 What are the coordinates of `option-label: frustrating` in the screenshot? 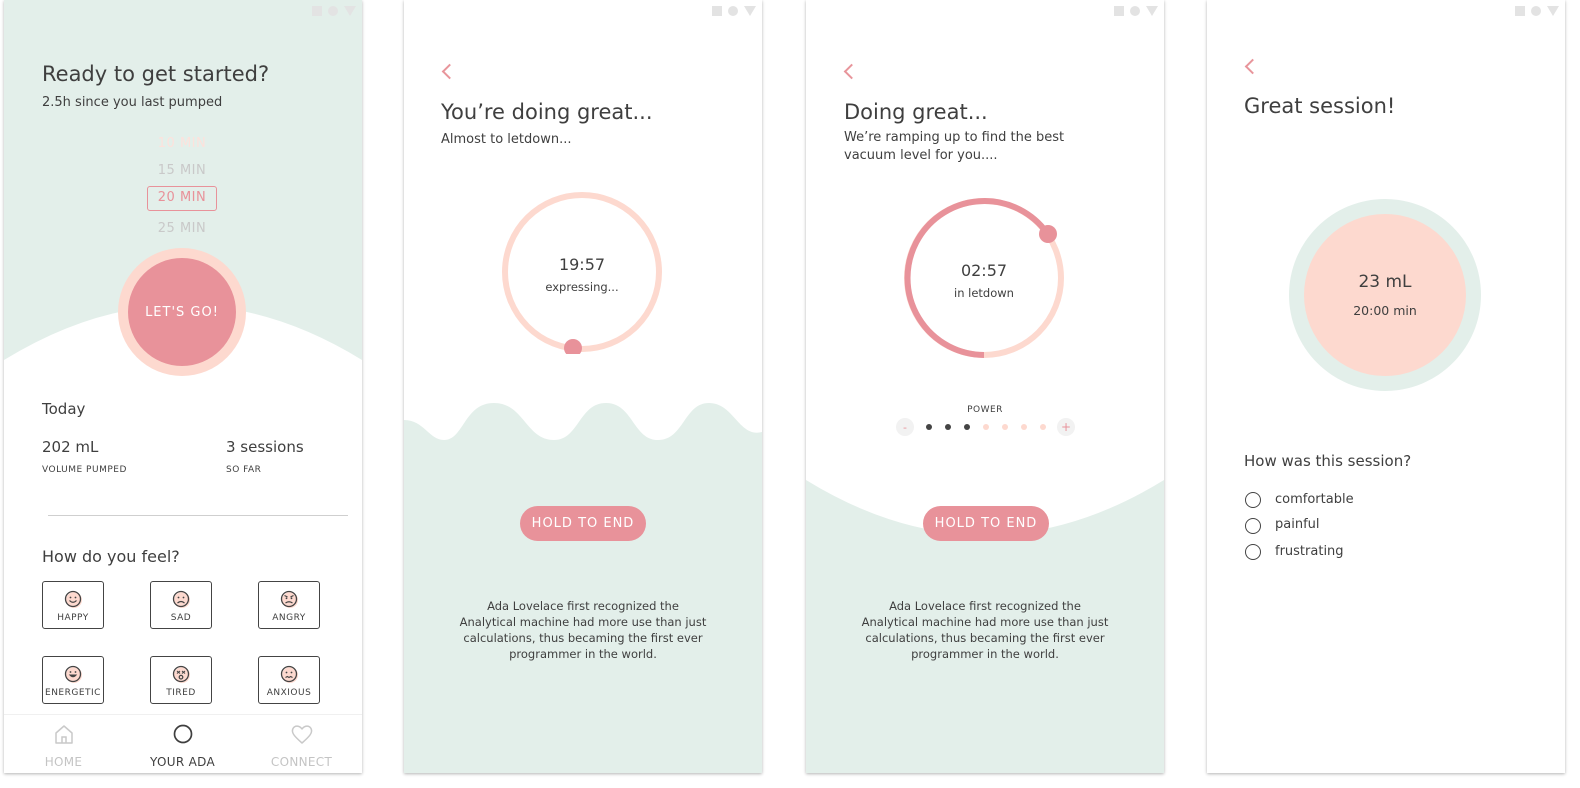 It's located at (1309, 551).